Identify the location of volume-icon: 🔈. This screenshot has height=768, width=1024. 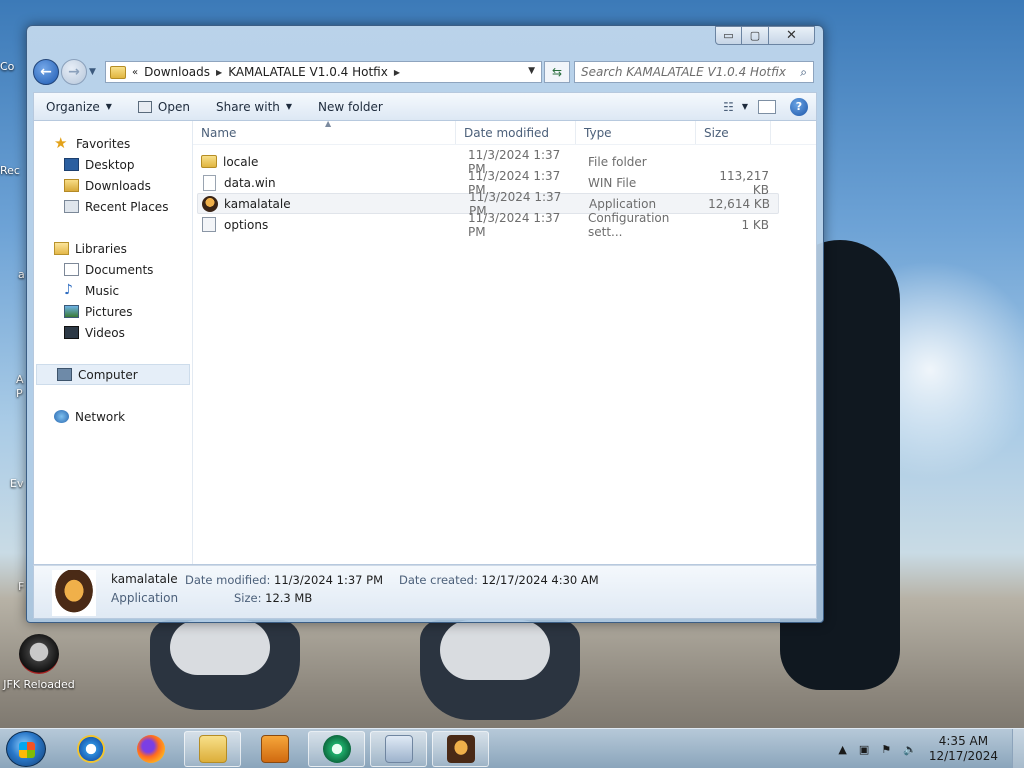
(910, 749).